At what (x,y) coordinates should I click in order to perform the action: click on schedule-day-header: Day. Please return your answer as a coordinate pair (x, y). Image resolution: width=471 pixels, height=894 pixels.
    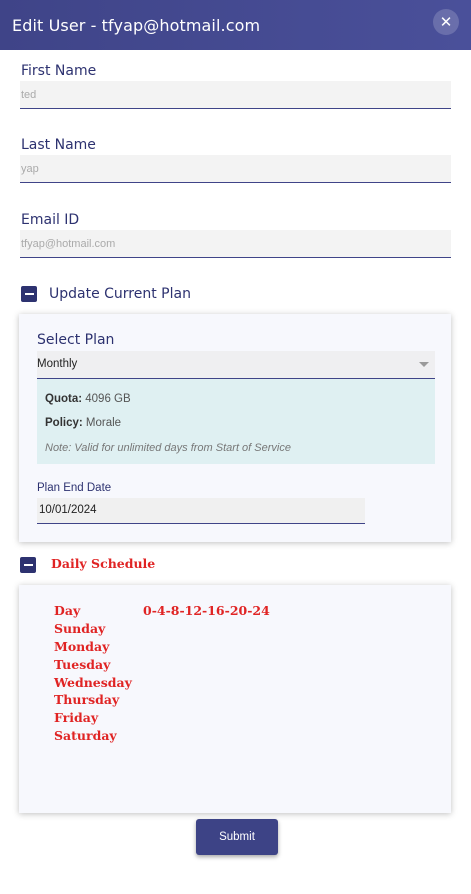
    Looking at the image, I should click on (67, 610).